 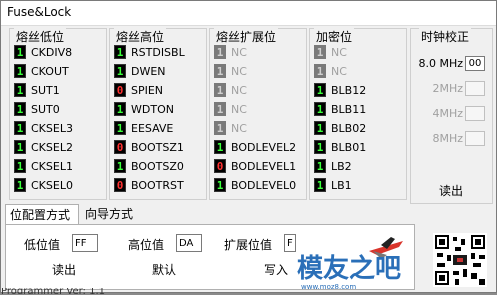 I want to click on write-button: 写入, so click(x=276, y=269).